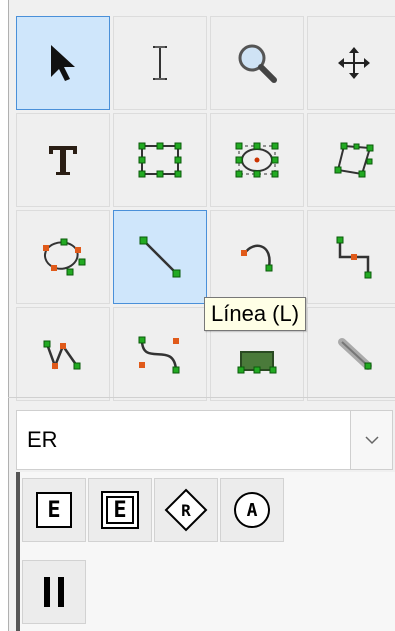 The height and width of the screenshot is (631, 395). I want to click on attribute-shape-button: A, so click(252, 510).